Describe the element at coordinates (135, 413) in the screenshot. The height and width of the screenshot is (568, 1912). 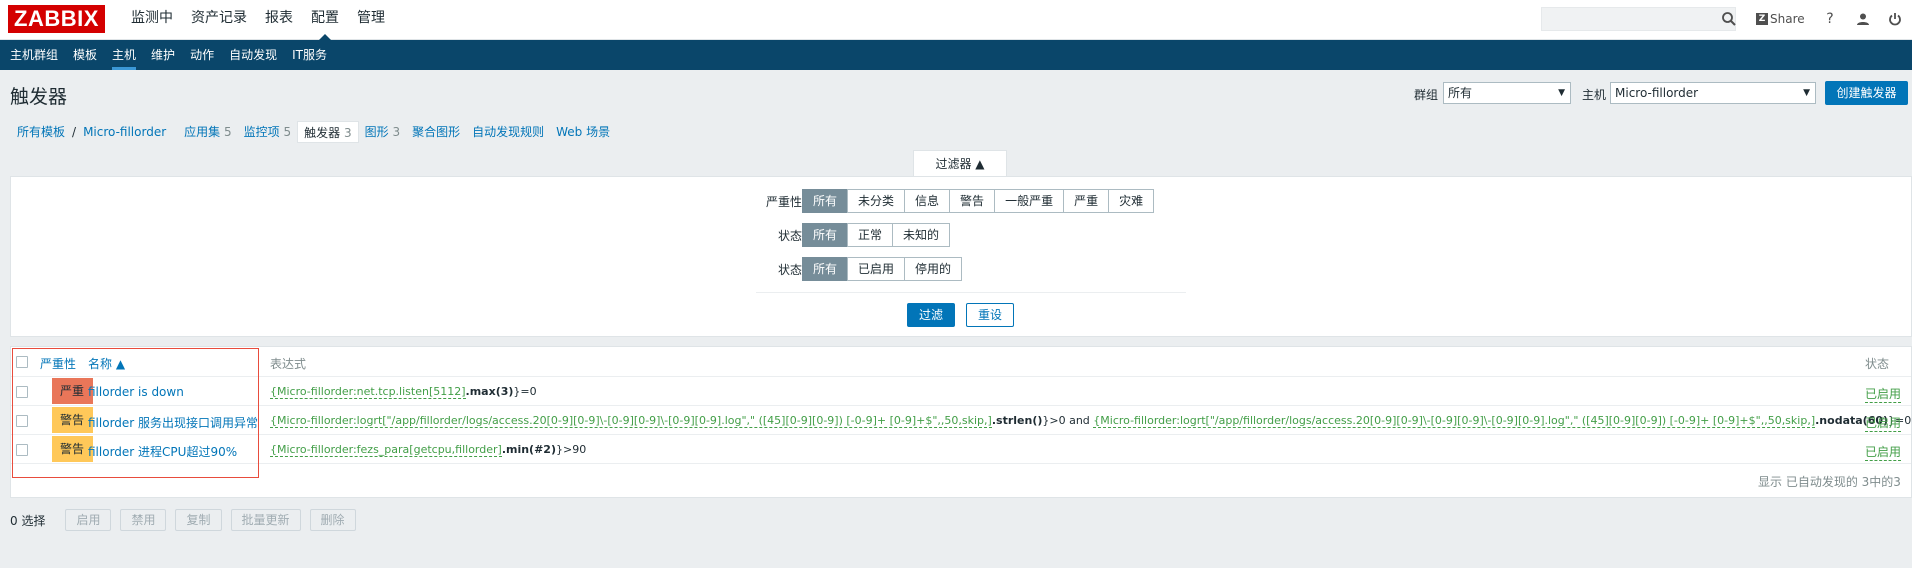
I see `highlight-annotation-box` at that location.